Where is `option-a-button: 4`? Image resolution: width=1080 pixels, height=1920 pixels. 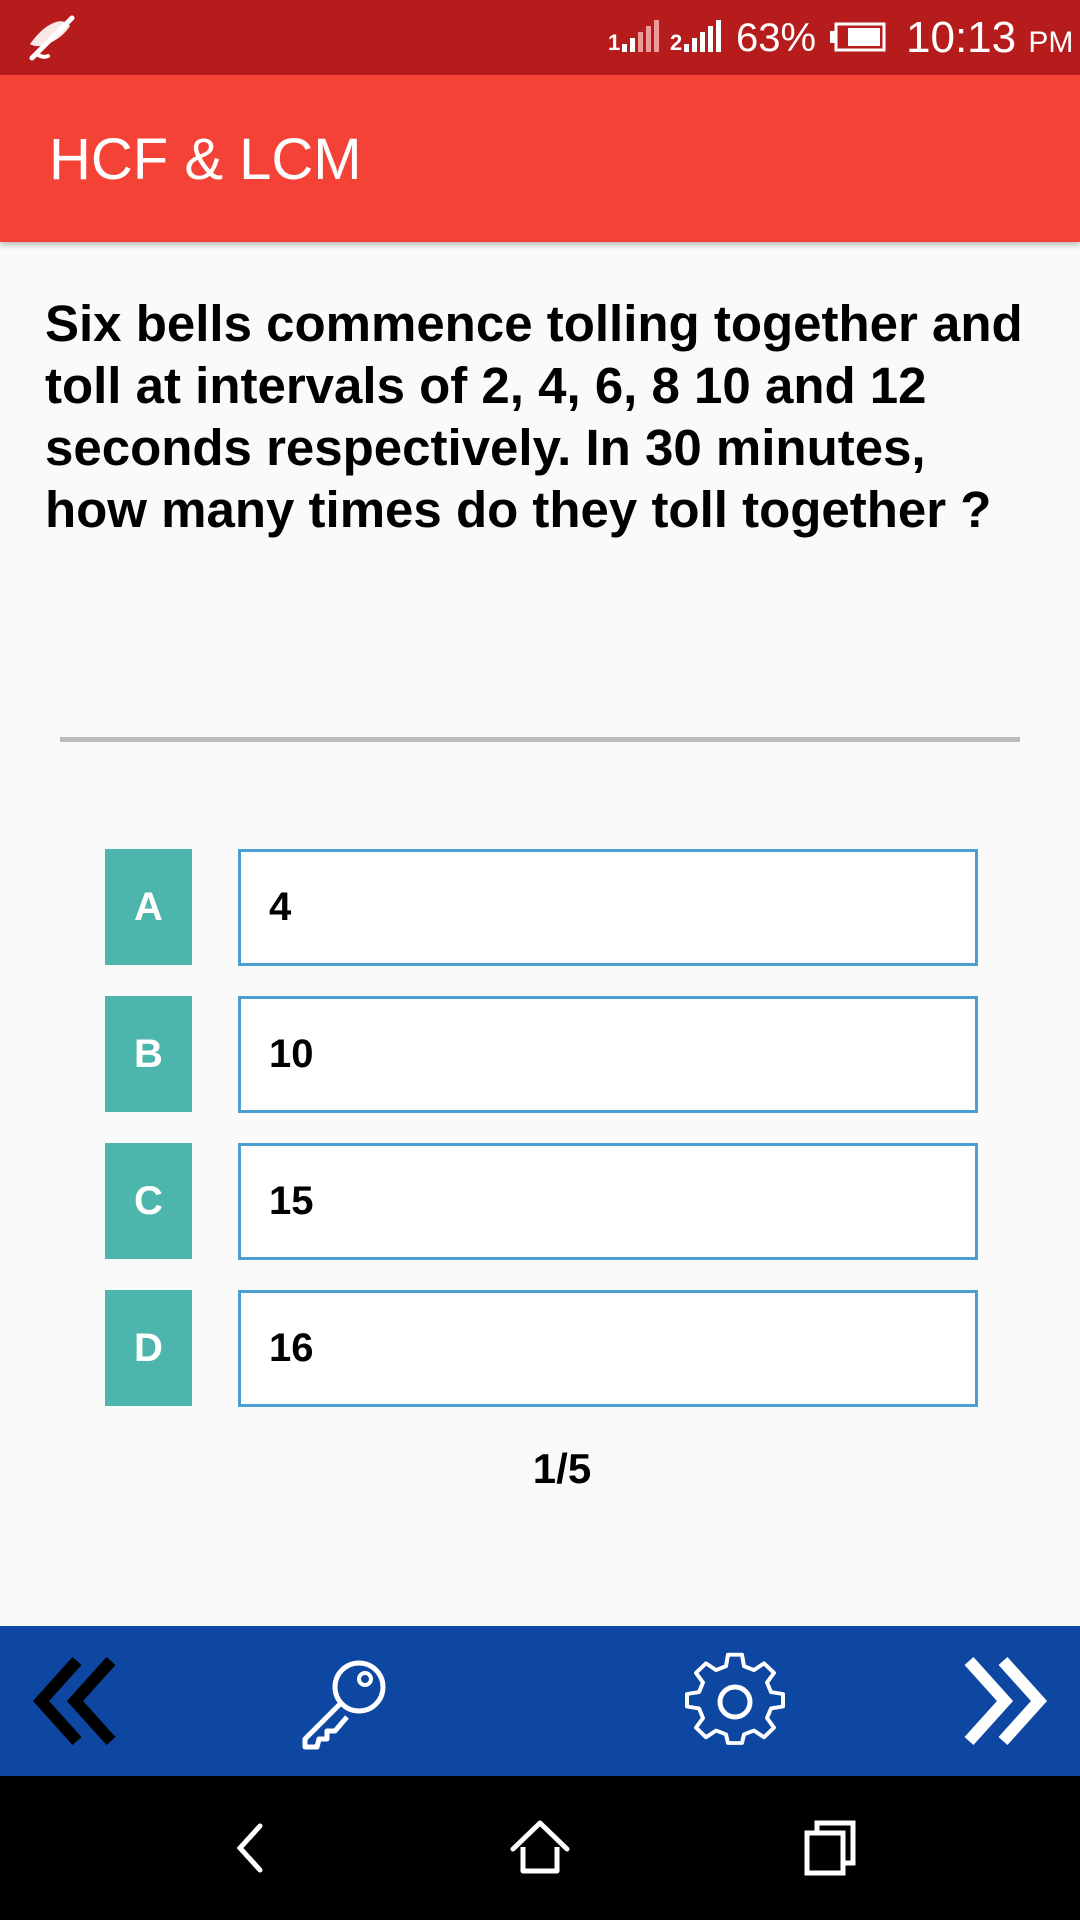
option-a-button: 4 is located at coordinates (608, 907).